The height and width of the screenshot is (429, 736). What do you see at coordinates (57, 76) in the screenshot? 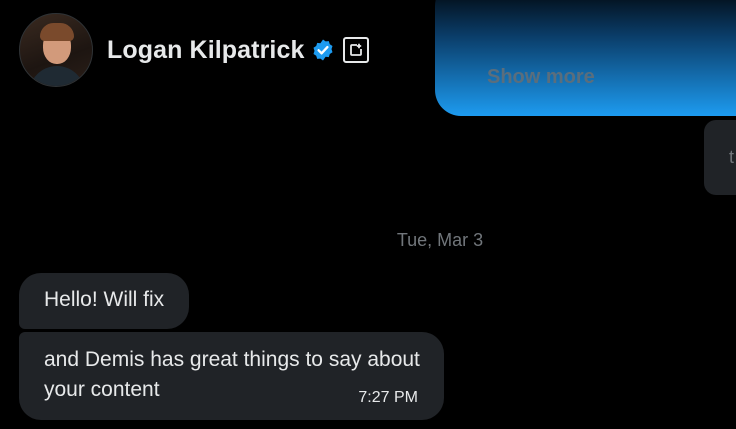
I see `avatar-shirt` at bounding box center [57, 76].